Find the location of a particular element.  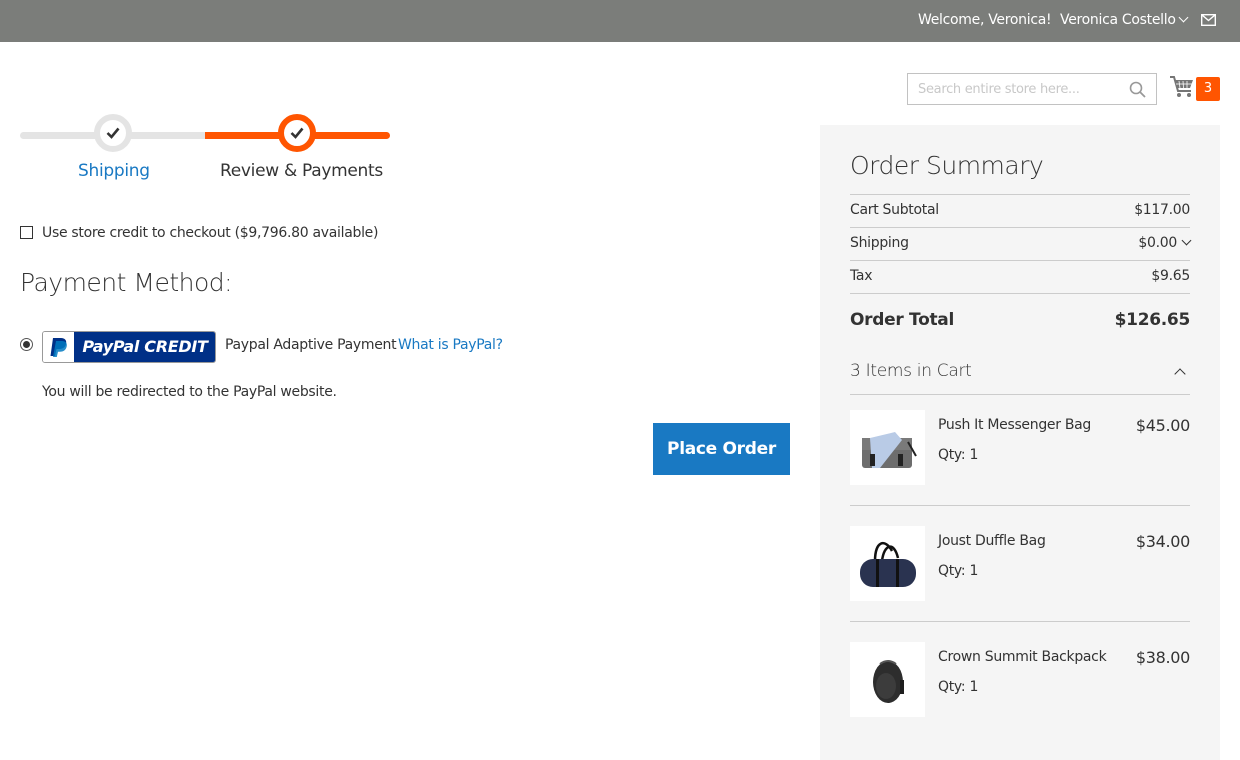

step-review-label: Review & Payments is located at coordinates (301, 171).